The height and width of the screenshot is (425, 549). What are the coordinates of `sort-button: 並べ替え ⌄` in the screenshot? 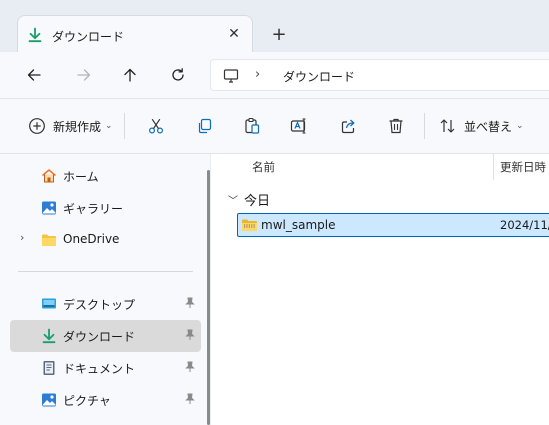 It's located at (481, 126).